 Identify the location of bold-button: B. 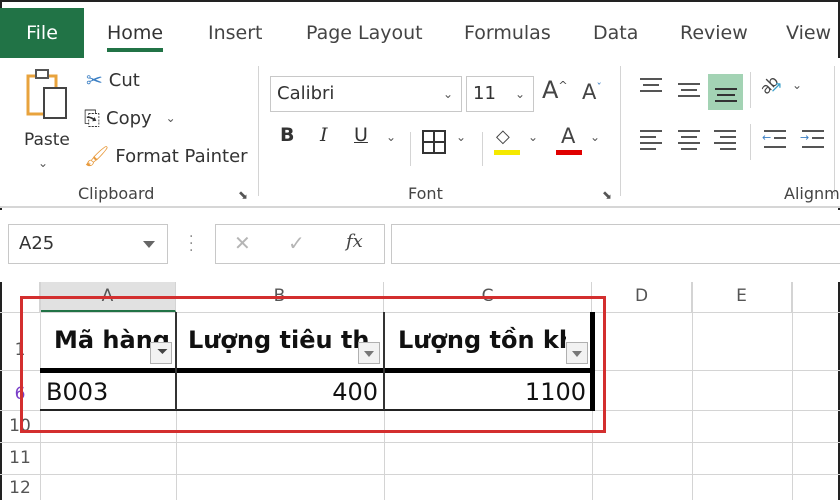
(287, 135).